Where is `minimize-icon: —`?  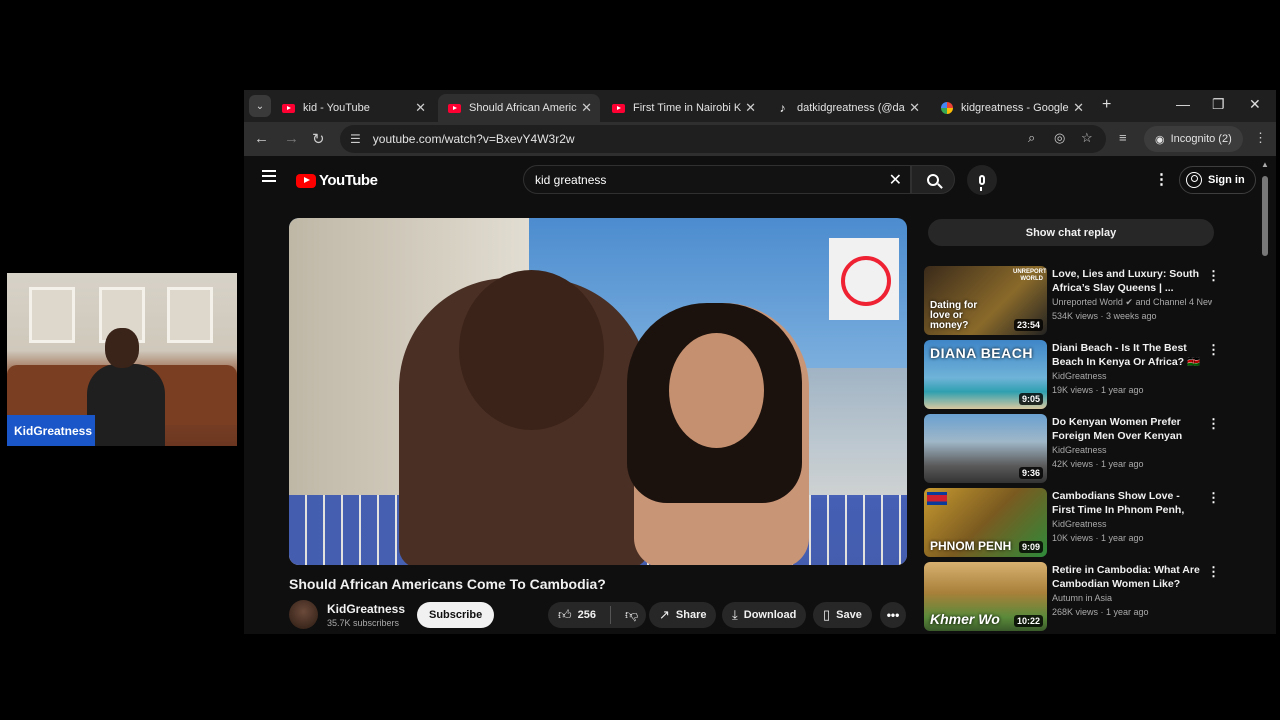 minimize-icon: — is located at coordinates (1183, 104).